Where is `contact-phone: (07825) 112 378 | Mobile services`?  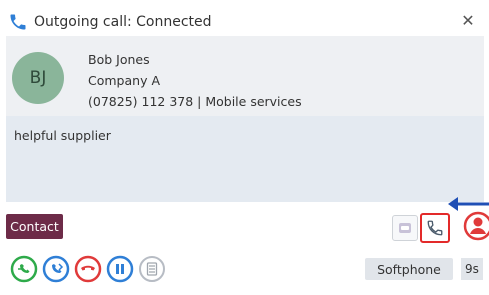 contact-phone: (07825) 112 378 | Mobile services is located at coordinates (195, 101).